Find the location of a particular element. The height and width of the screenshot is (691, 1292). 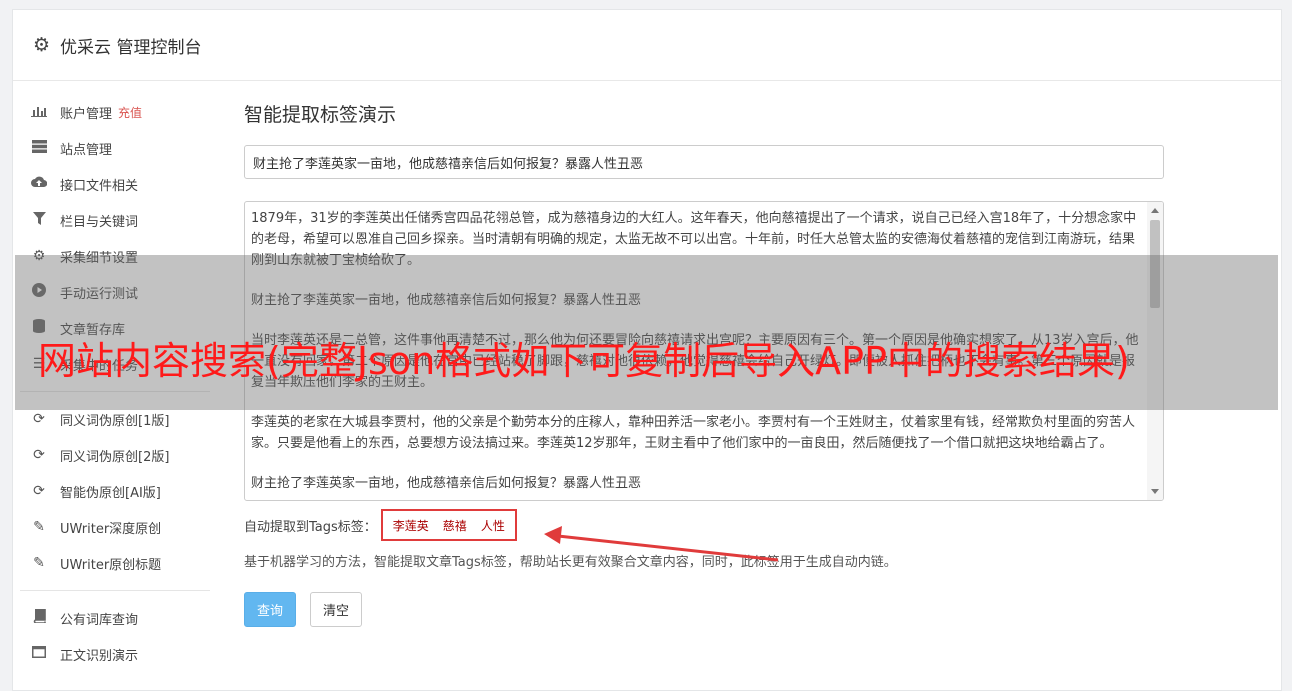

sidebar-item-interface: 接口文件相关 is located at coordinates (115, 184).